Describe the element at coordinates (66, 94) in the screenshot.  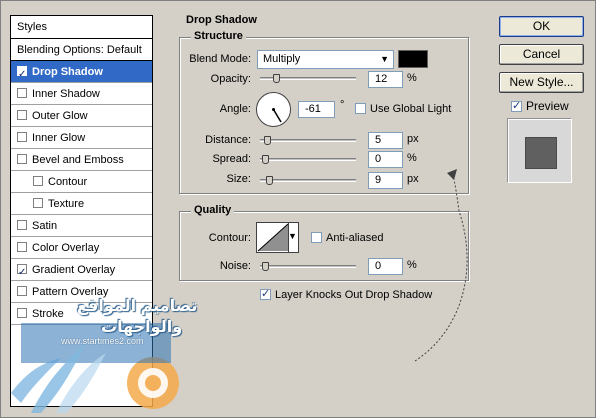
I see `style-item-label: Inner Shadow` at that location.